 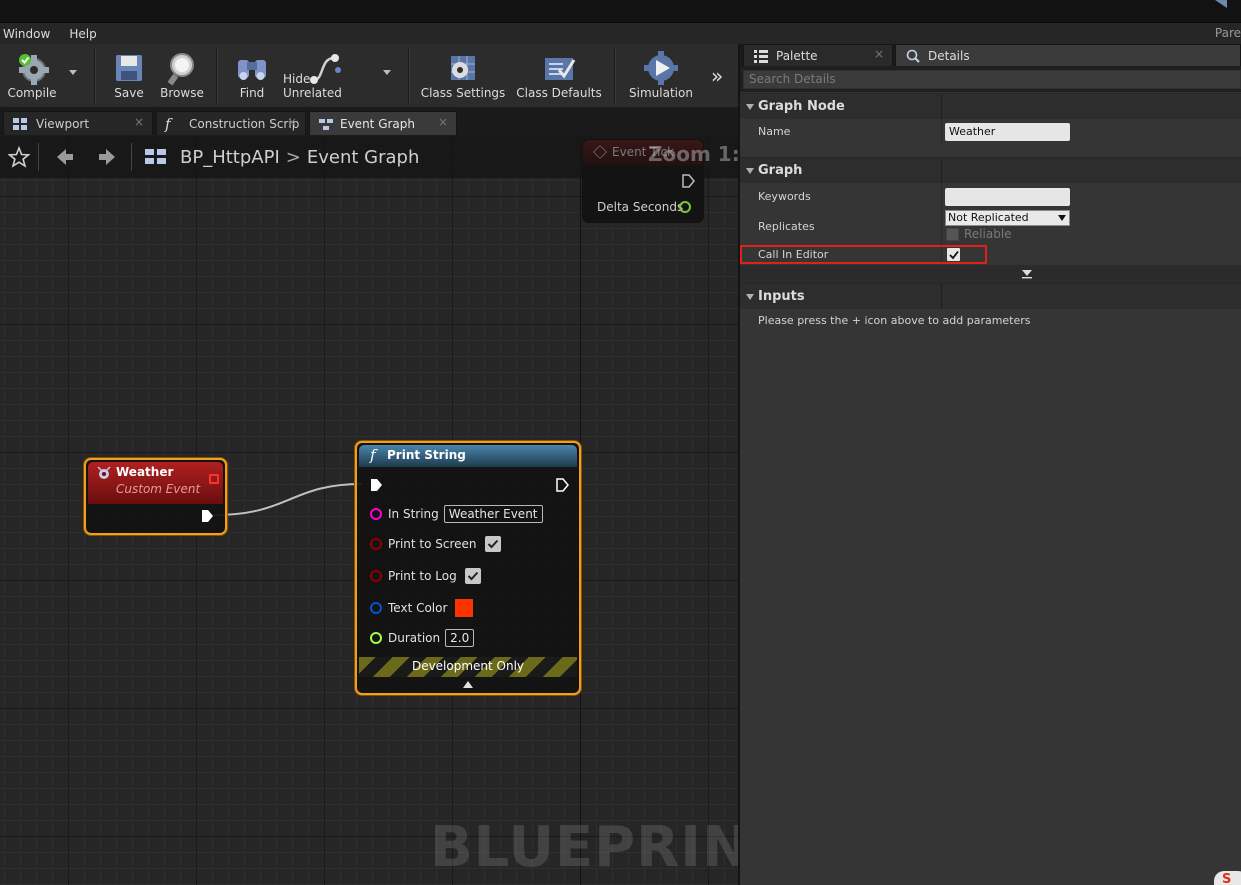 What do you see at coordinates (784, 196) in the screenshot?
I see `keywords-label: Keywords` at bounding box center [784, 196].